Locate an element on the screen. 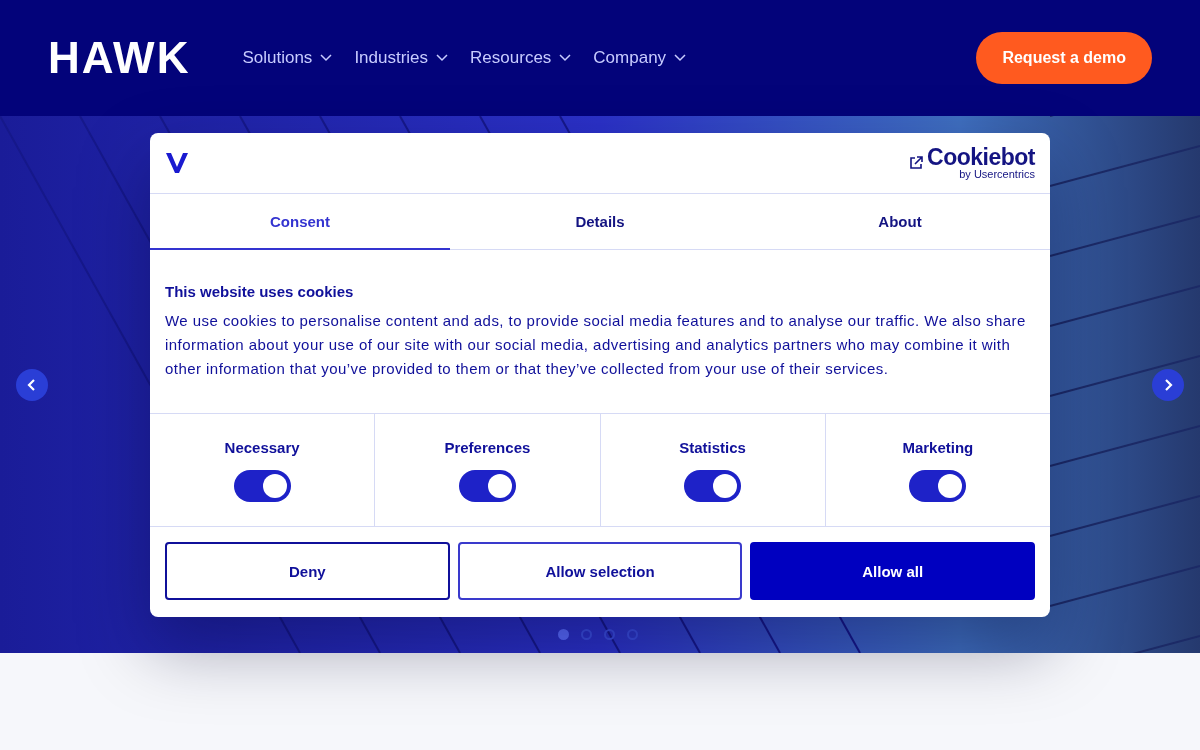 This screenshot has height=750, width=1200. consent-button: Allow selection is located at coordinates (600, 571).